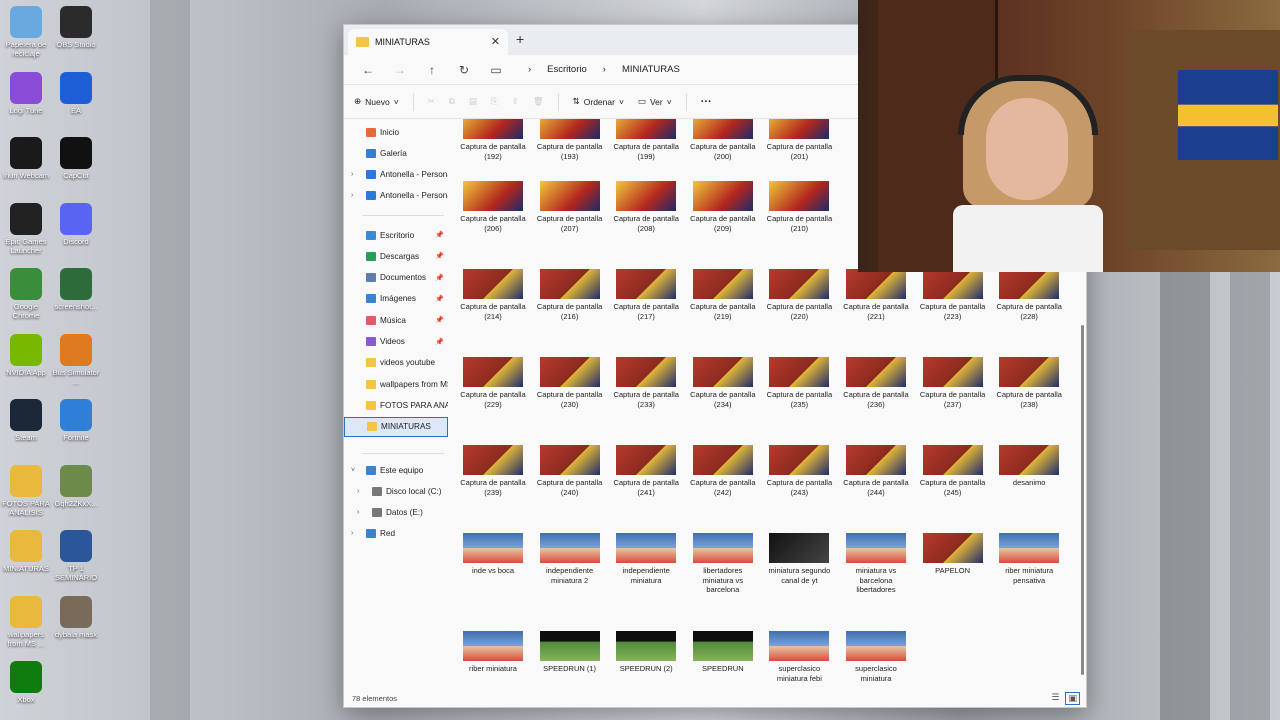 The image size is (1280, 720). I want to click on file-item: desanimo, so click(1029, 466).